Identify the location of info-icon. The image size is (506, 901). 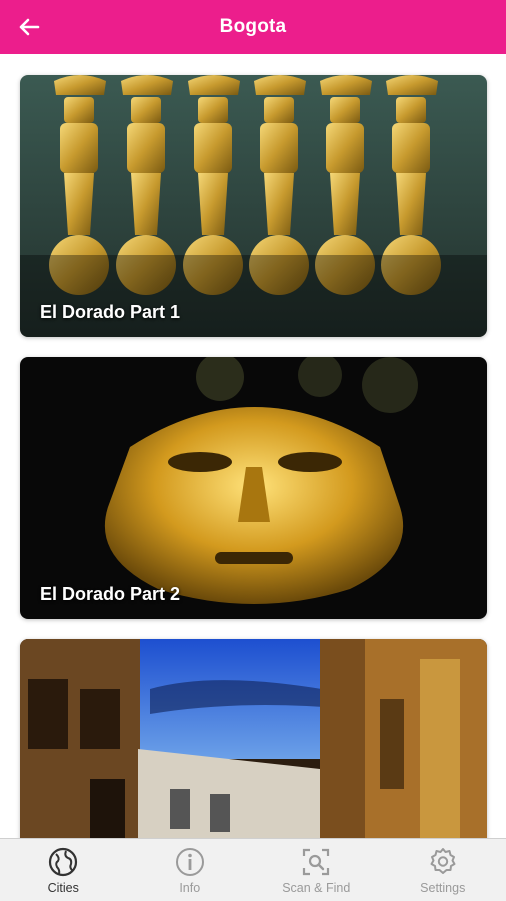
(190, 862).